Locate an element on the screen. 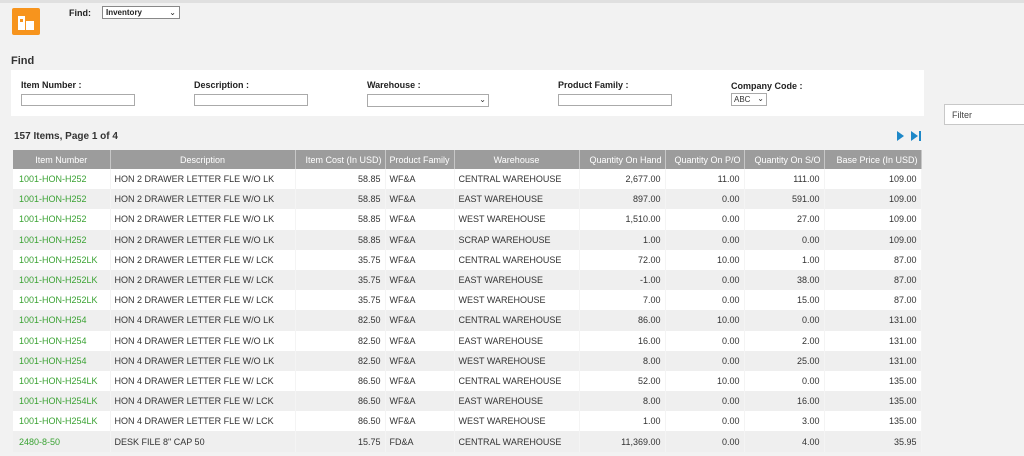 This screenshot has height=456, width=1024. cell-item-cost: 58.85 is located at coordinates (340, 179).